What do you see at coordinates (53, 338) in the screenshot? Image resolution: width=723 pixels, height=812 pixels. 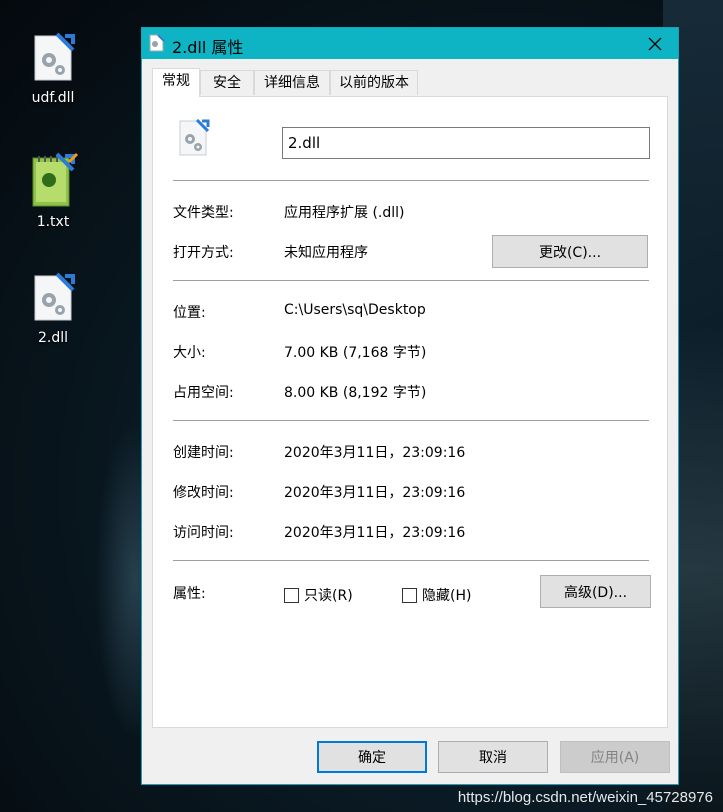 I see `desktop-icon-label: 2.dll` at bounding box center [53, 338].